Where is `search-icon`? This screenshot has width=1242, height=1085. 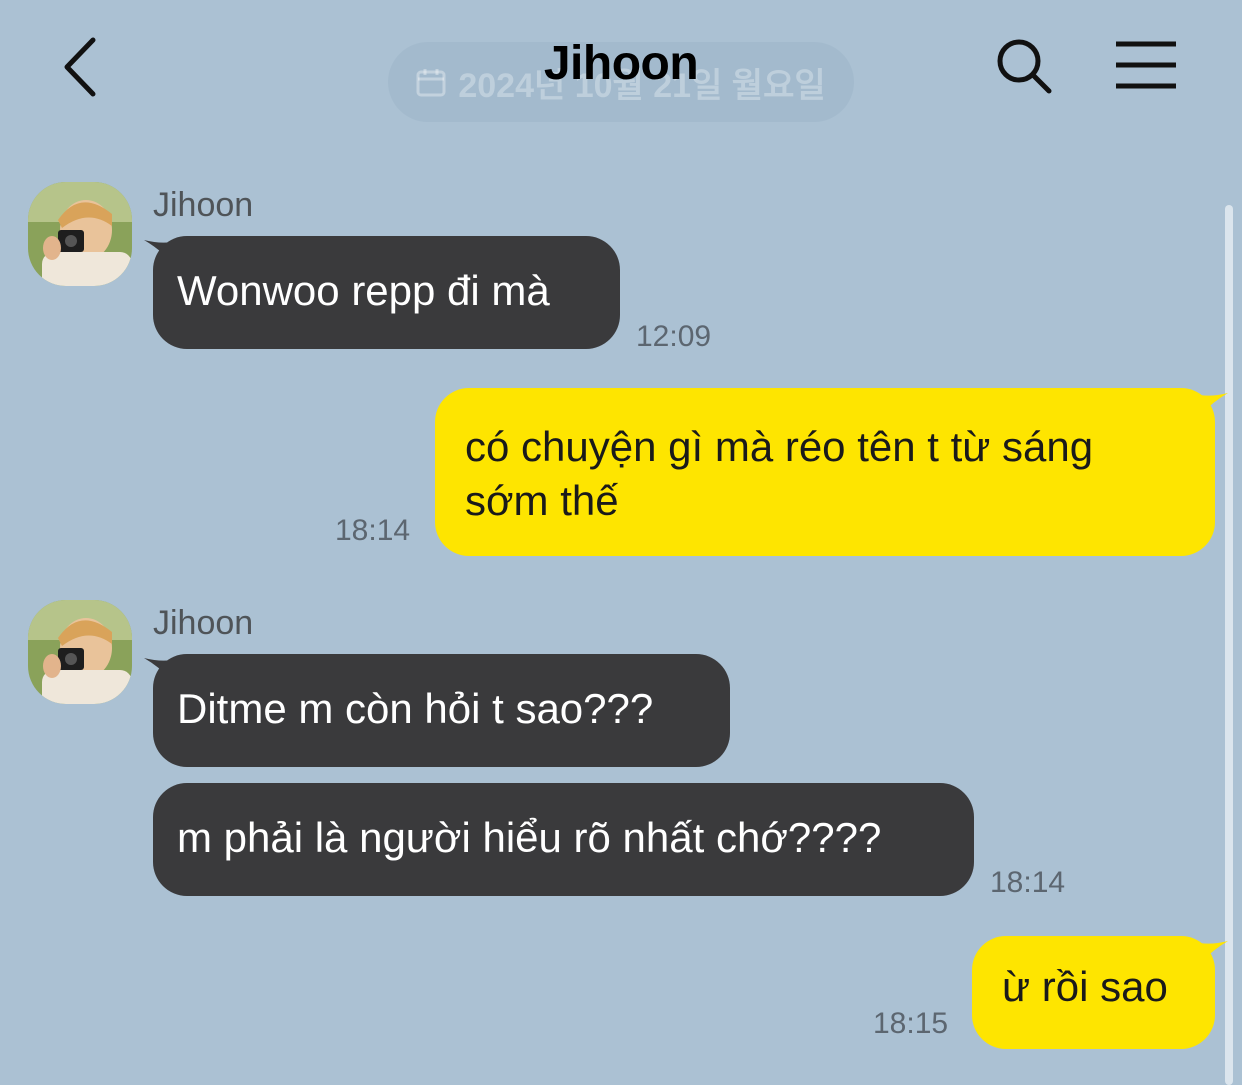
search-icon is located at coordinates (1024, 66).